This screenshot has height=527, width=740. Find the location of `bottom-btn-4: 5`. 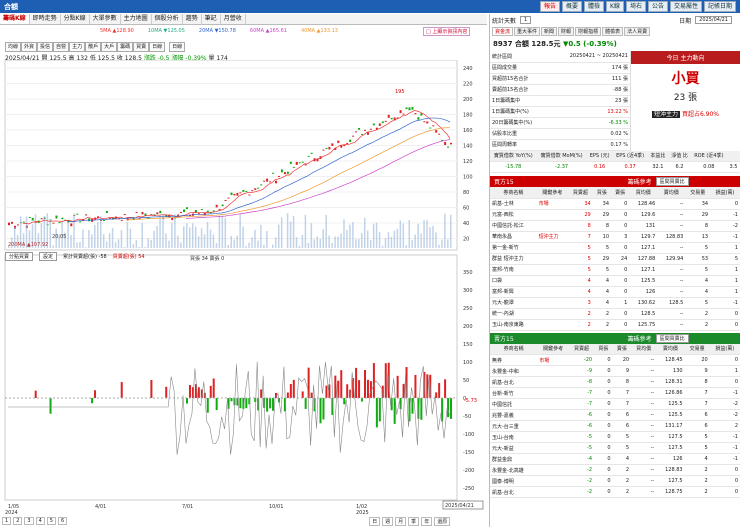

bottom-btn-4: 5 is located at coordinates (51, 521).